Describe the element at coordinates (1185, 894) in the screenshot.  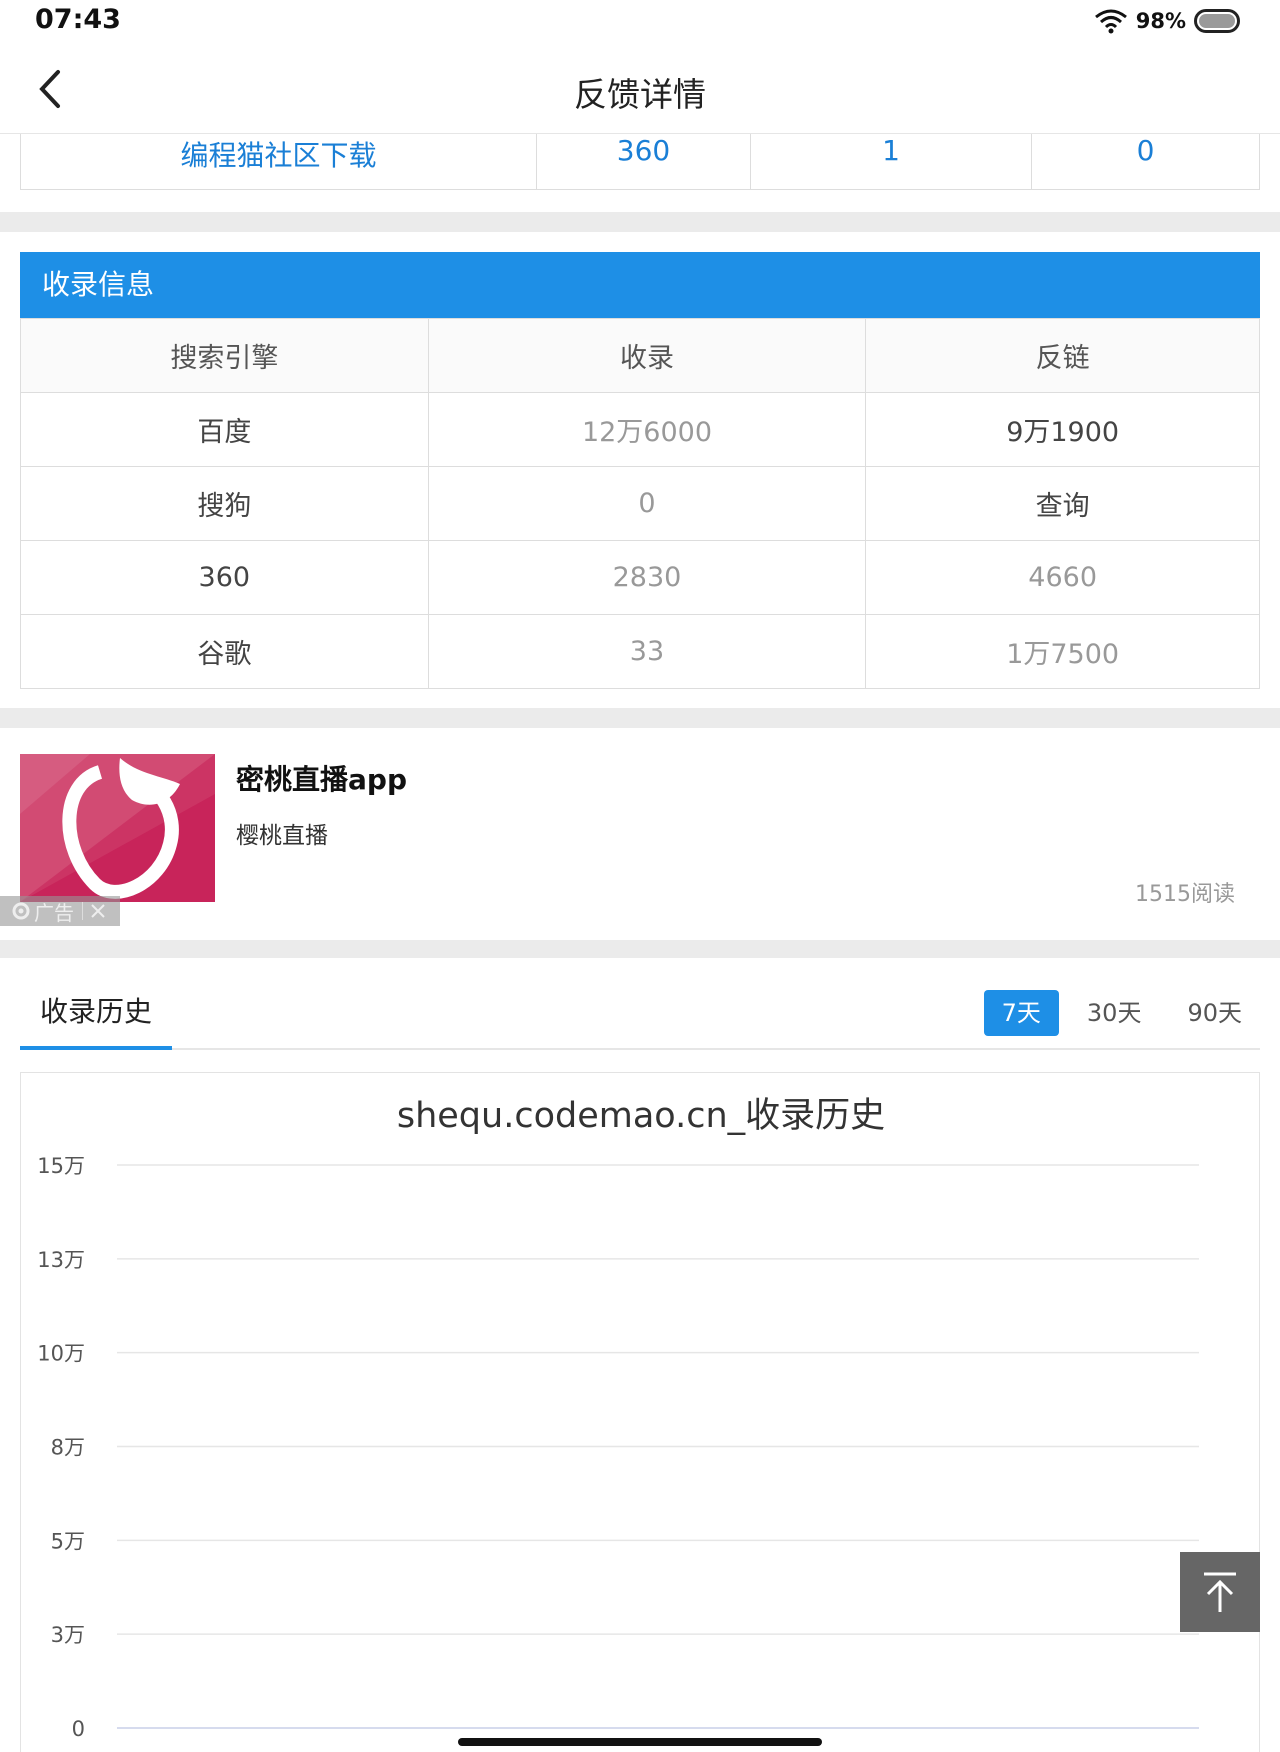
I see `ad-read-count: 1515阅读` at that location.